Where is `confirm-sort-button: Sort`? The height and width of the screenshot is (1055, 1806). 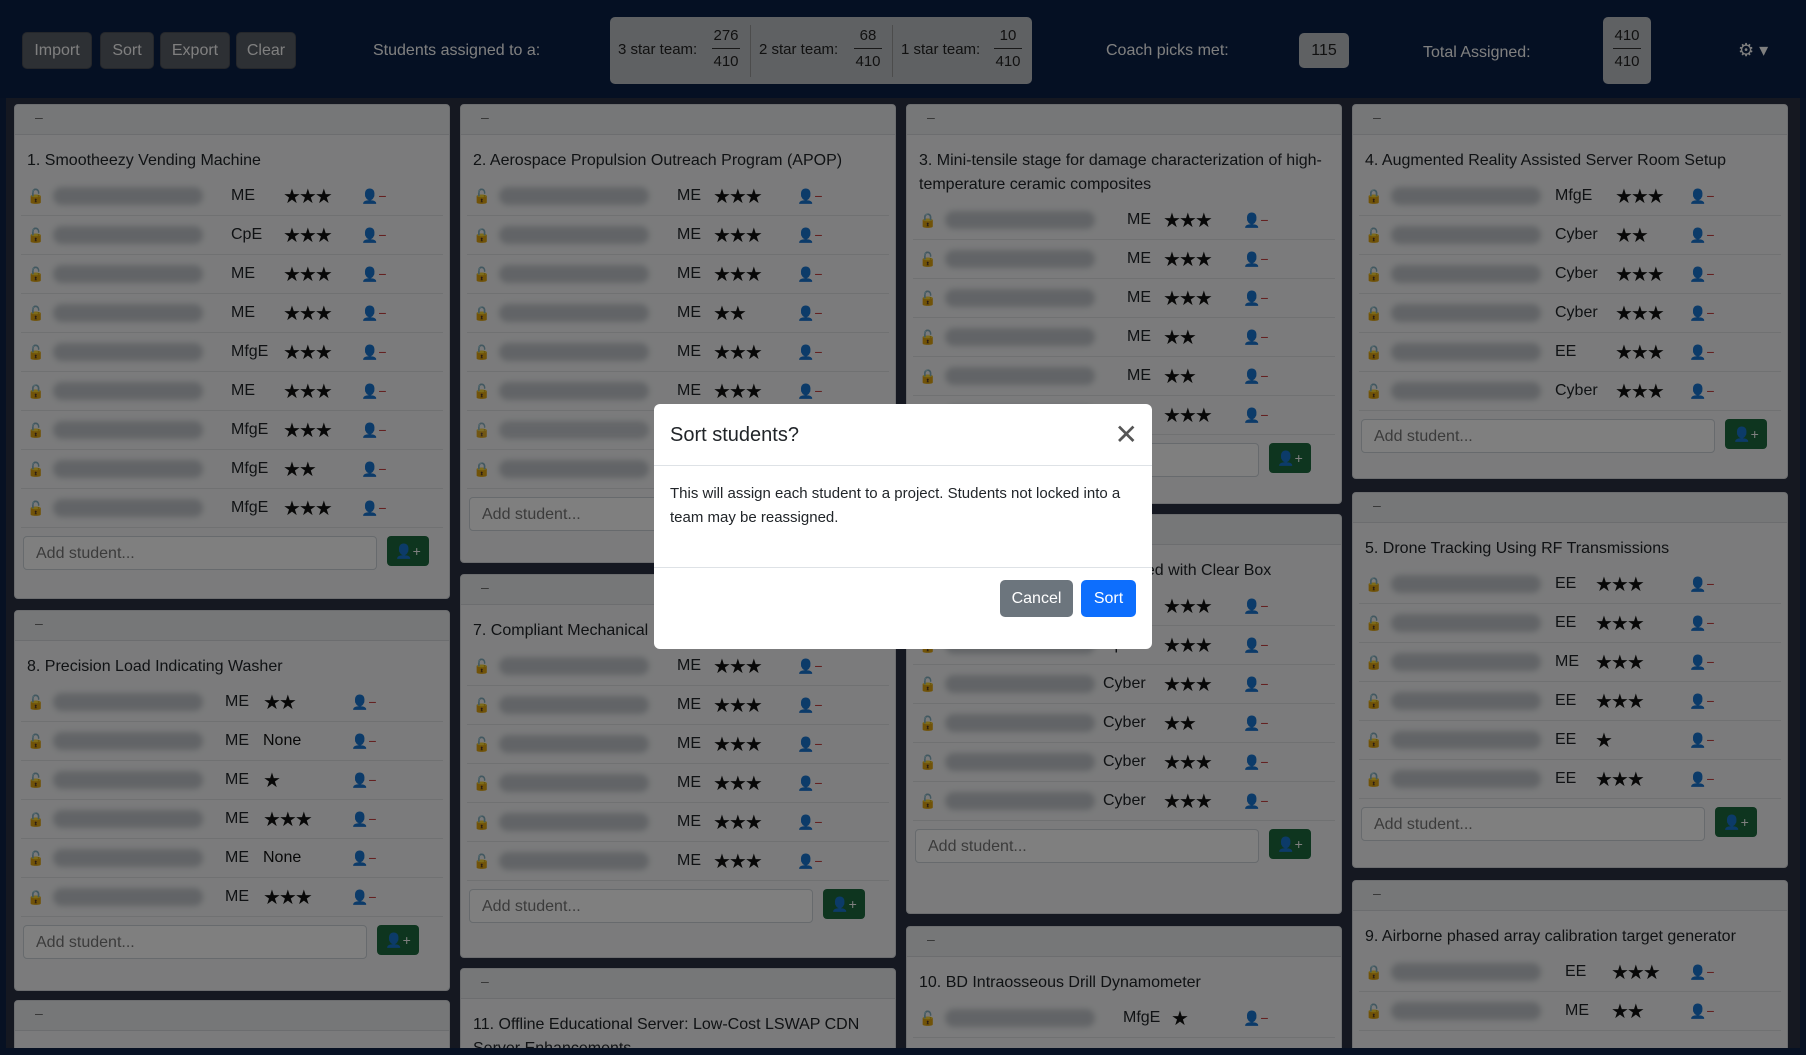
confirm-sort-button: Sort is located at coordinates (1108, 598).